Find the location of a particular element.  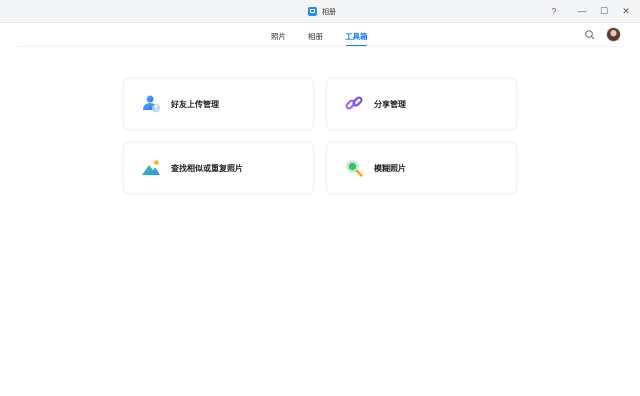

minimize-button: — is located at coordinates (582, 11).